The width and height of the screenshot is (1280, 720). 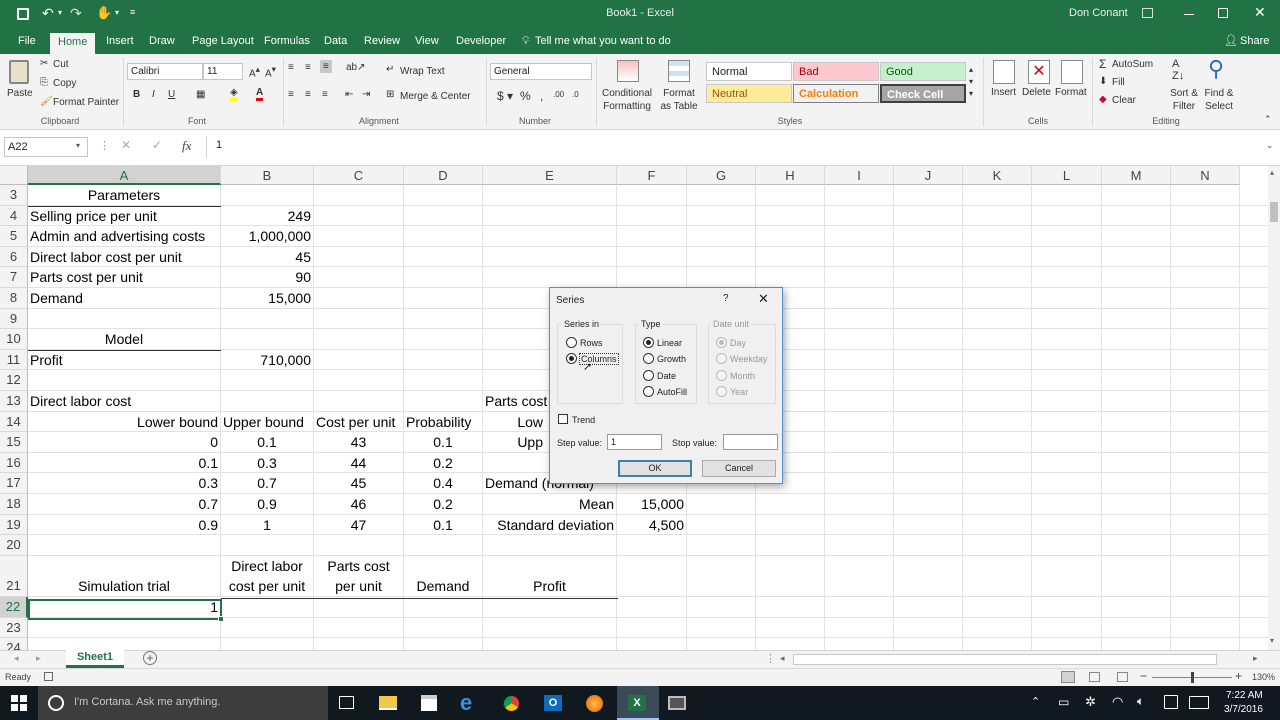 I want to click on column-header-n: N, so click(x=1205, y=175).